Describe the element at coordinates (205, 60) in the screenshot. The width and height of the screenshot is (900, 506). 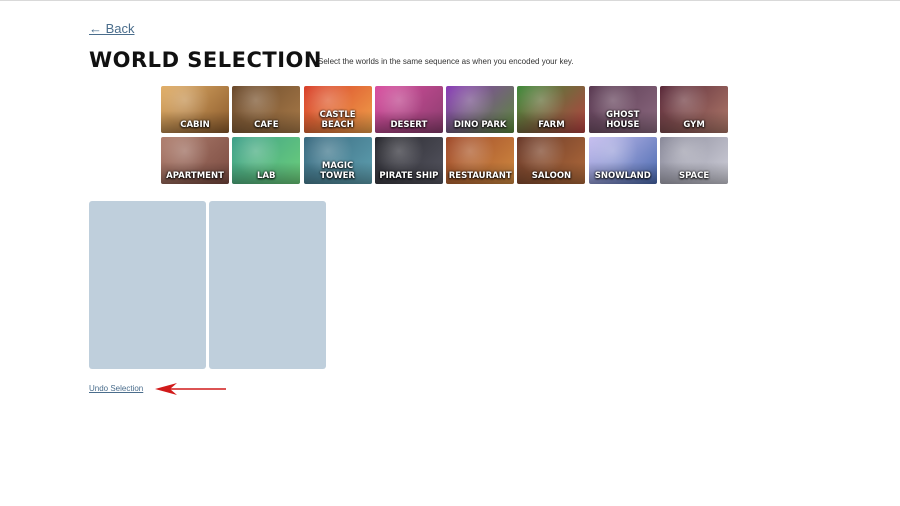
I see `page-title: WORLD SELECTION` at that location.